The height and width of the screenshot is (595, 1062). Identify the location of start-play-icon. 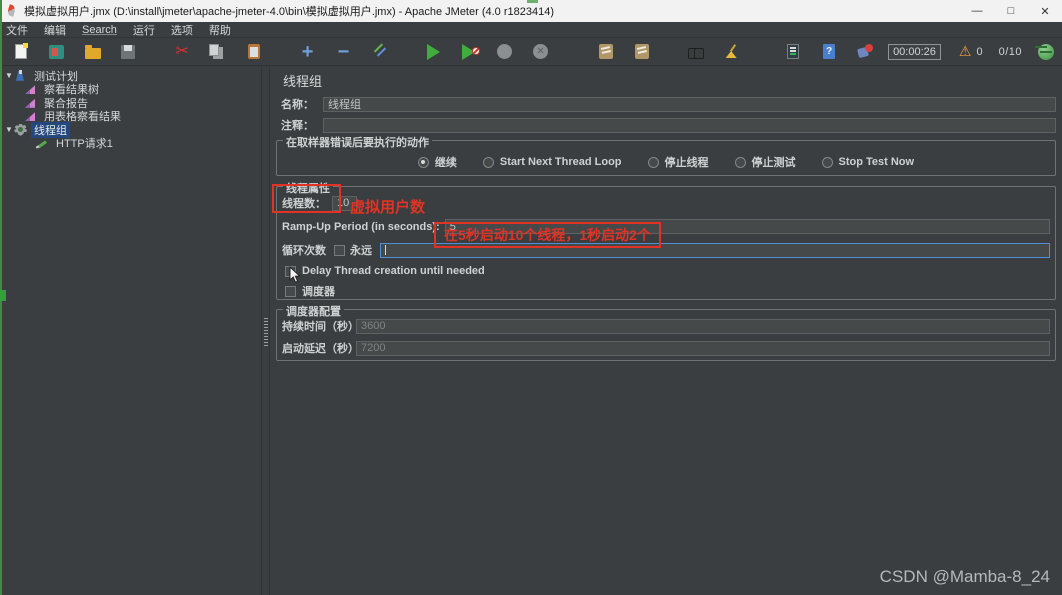
(433, 51).